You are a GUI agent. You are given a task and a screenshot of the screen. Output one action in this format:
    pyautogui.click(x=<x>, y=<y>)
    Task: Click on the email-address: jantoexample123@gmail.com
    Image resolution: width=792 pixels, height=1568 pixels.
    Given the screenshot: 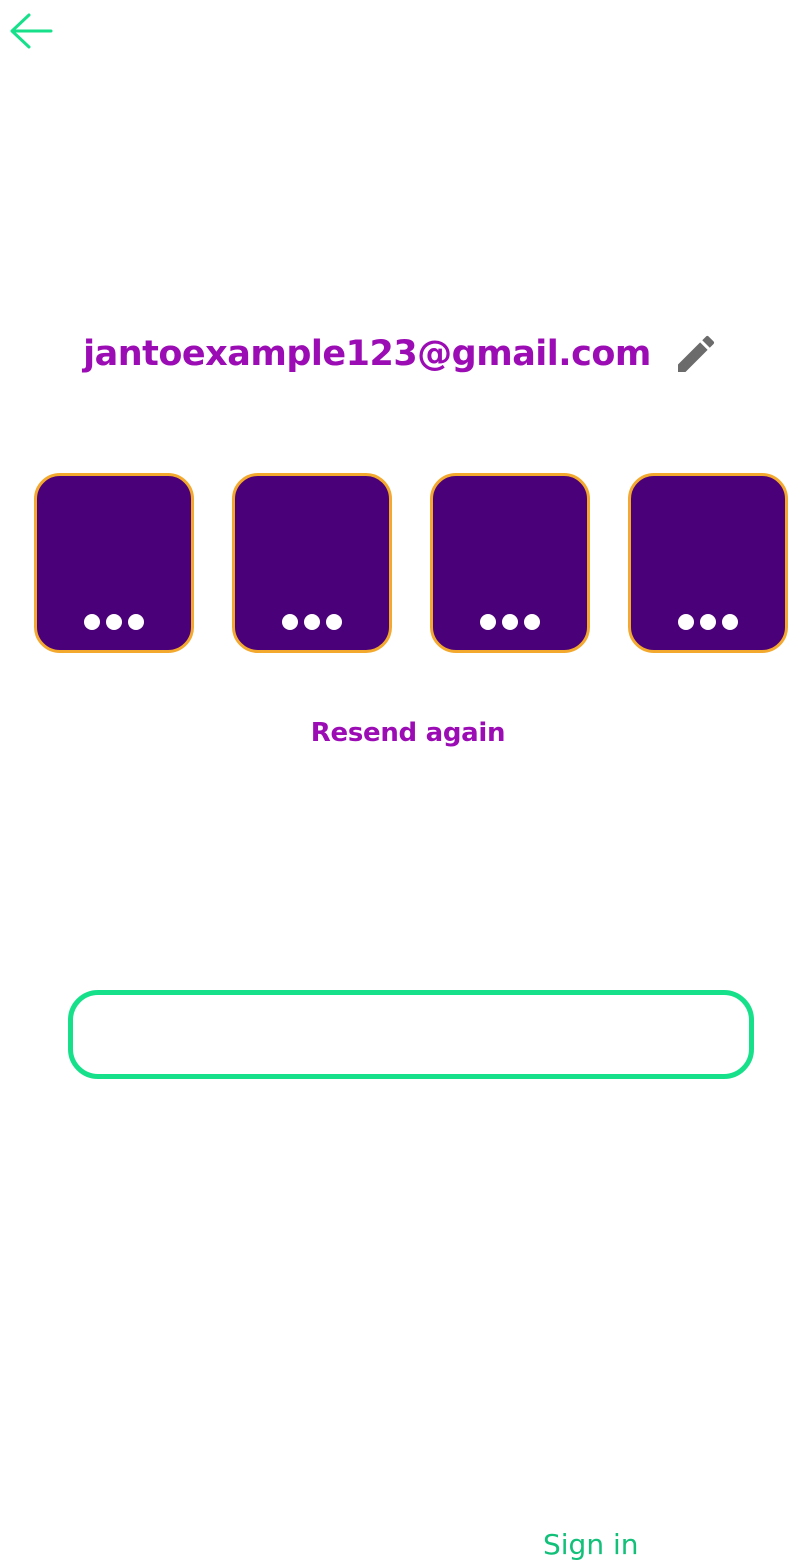 What is the action you would take?
    pyautogui.click(x=367, y=354)
    